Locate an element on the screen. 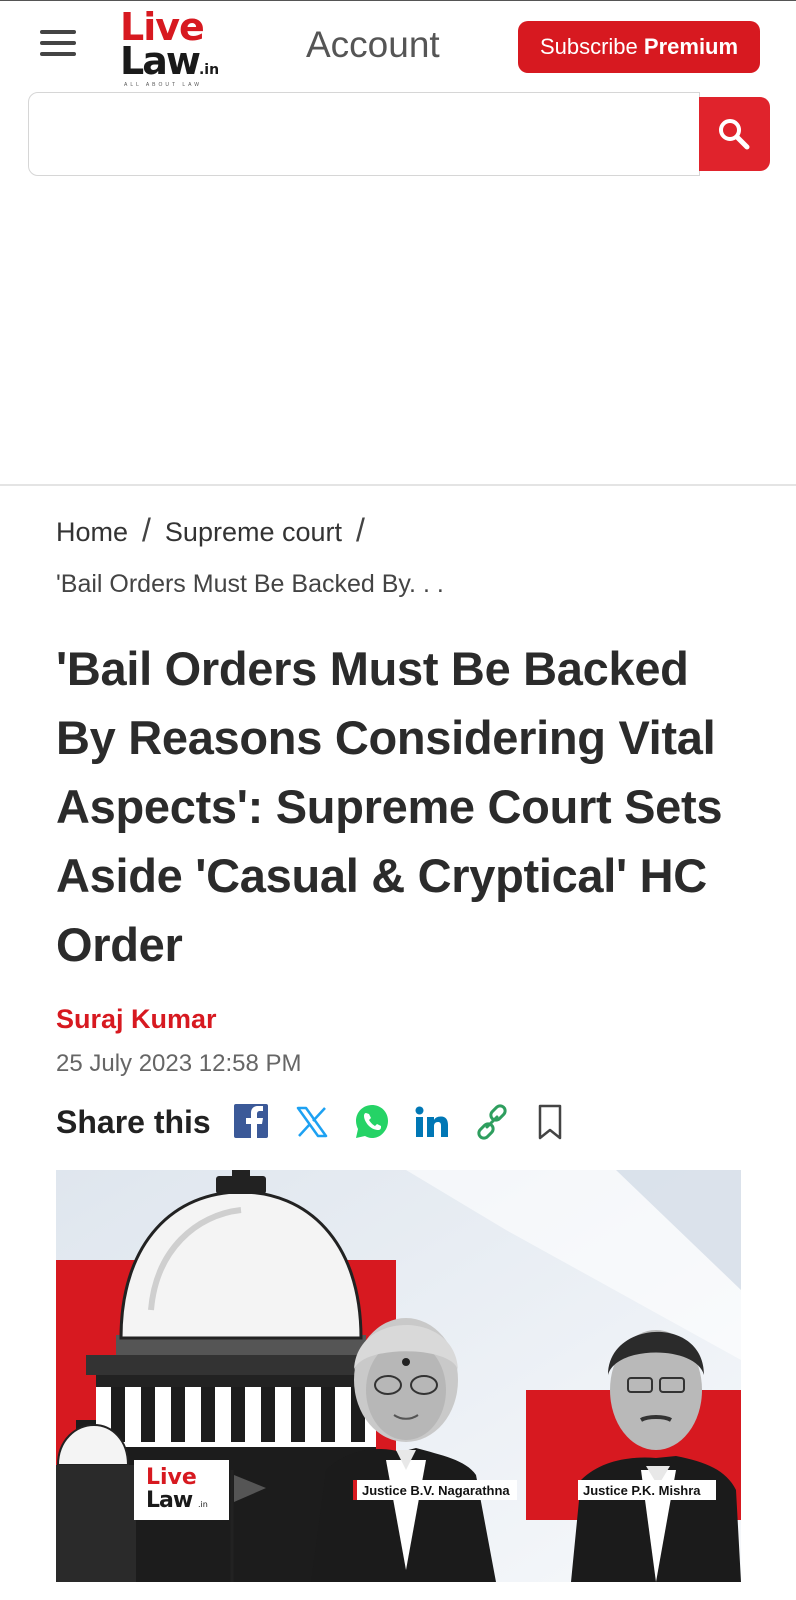 This screenshot has width=796, height=1600. search-button is located at coordinates (734, 134).